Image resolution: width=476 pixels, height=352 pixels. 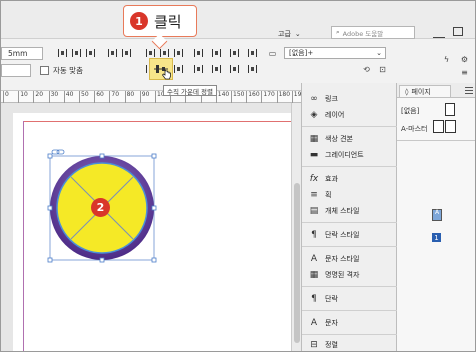 I want to click on distribute-row2-c-icon, so click(x=234, y=69).